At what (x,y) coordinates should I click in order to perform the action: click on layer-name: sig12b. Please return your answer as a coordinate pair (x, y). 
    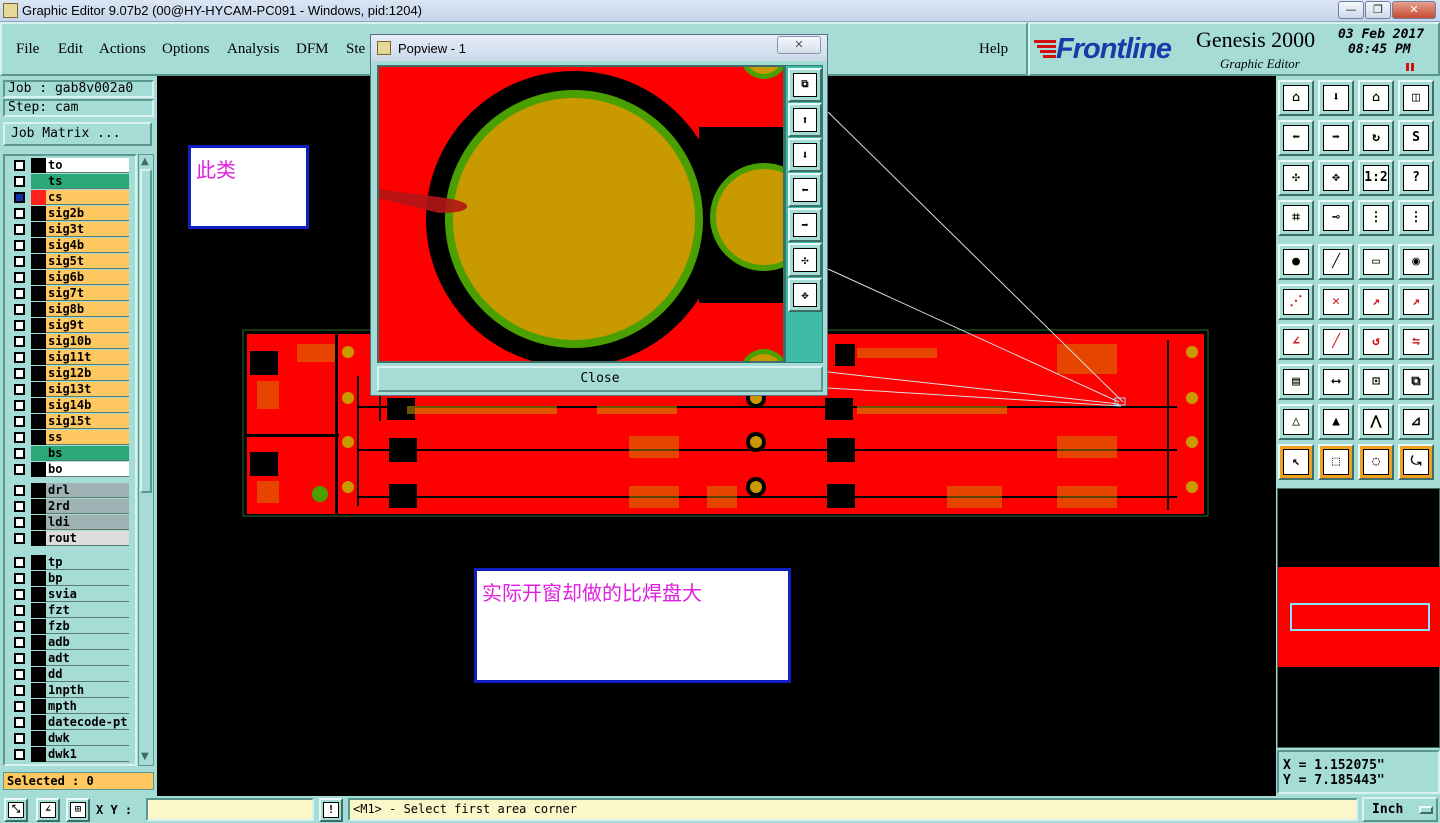
    Looking at the image, I should click on (87, 373).